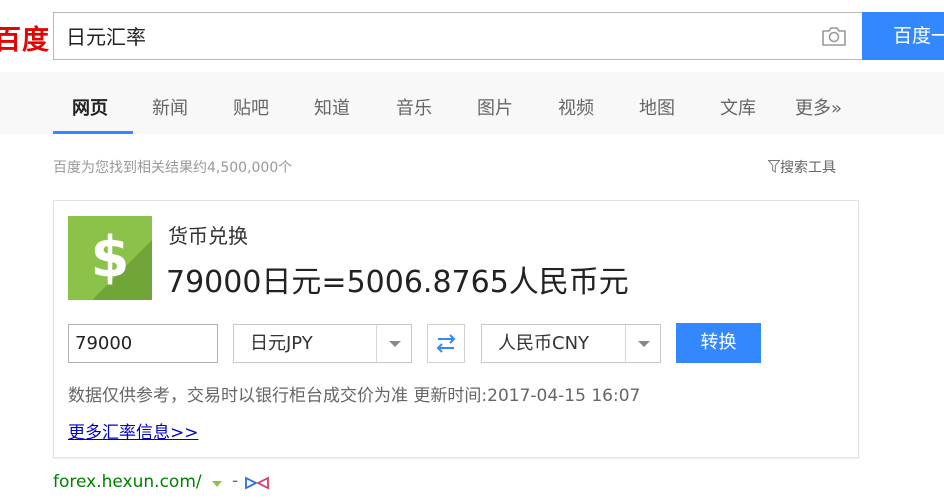 This screenshot has height=504, width=944. What do you see at coordinates (332, 107) in the screenshot?
I see `tab-zhidao: 知道` at bounding box center [332, 107].